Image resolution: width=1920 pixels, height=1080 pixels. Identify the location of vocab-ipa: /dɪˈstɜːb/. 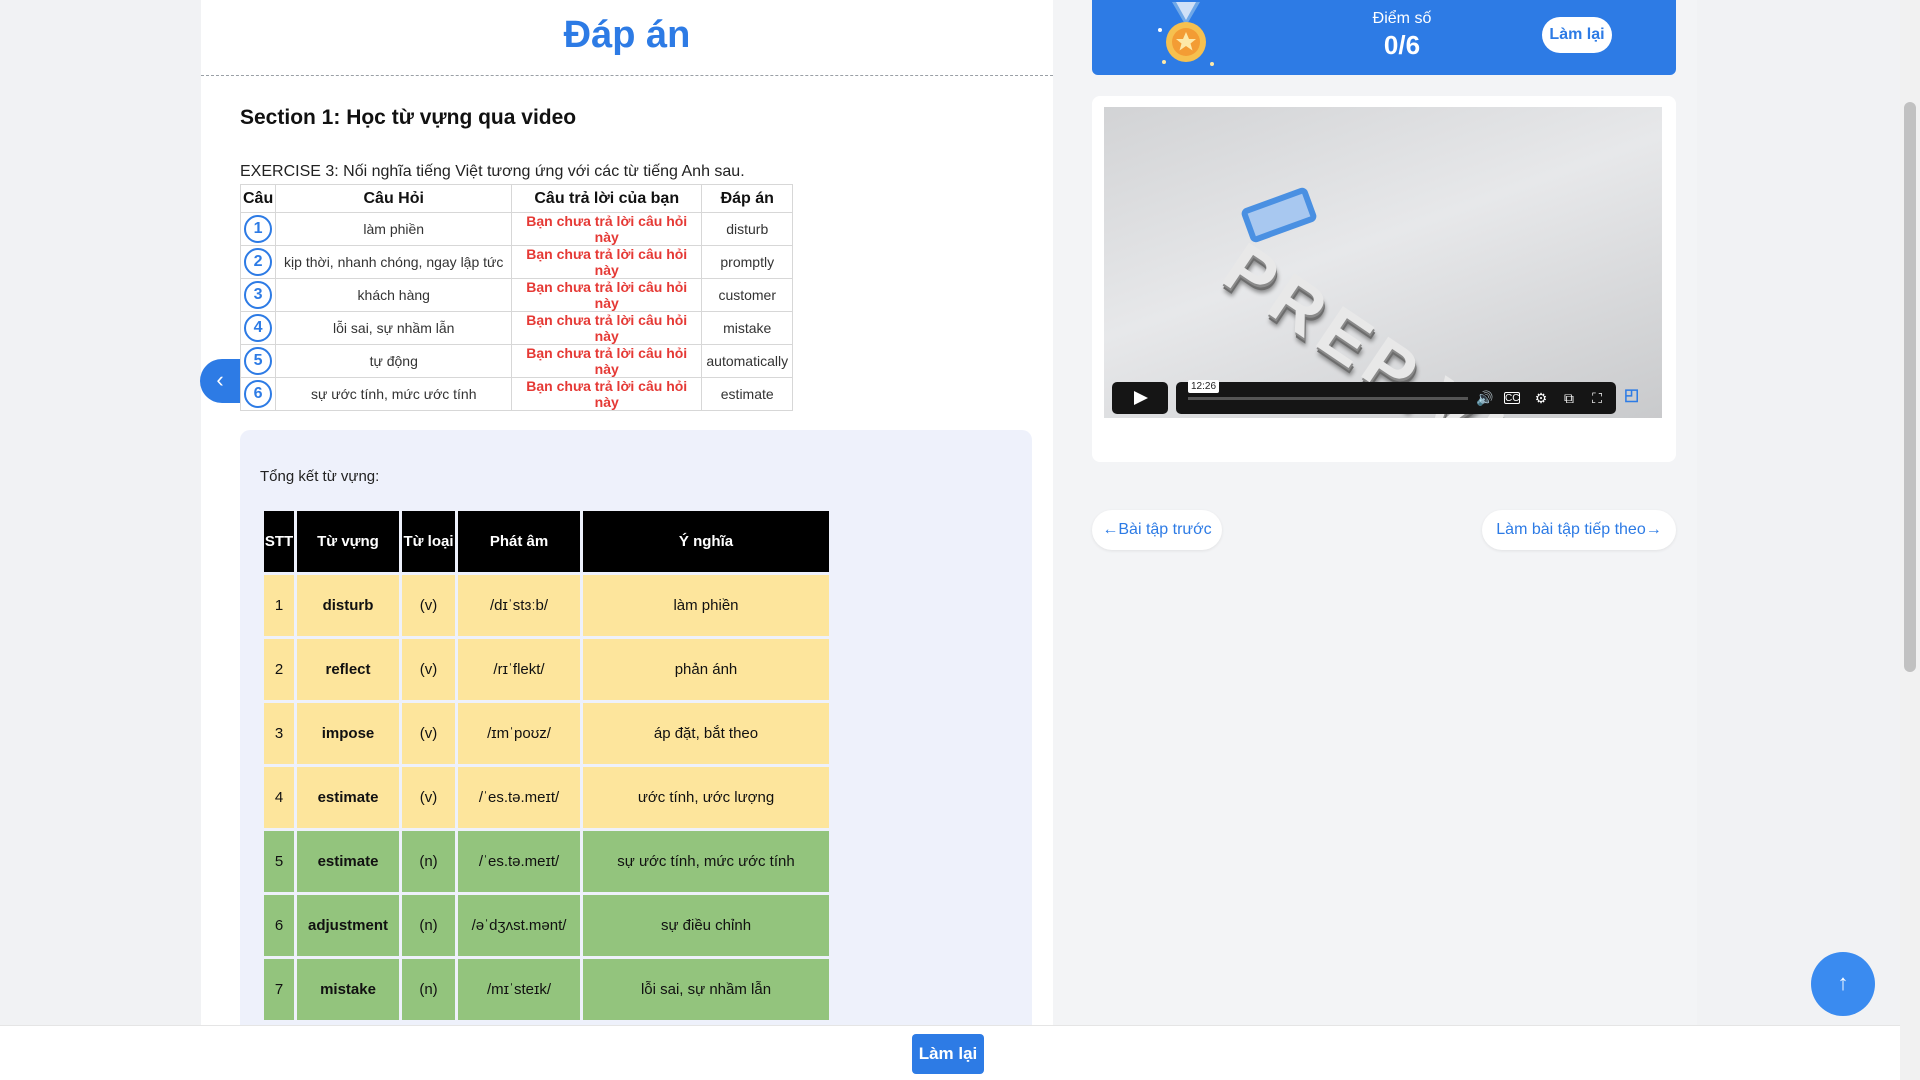
(519, 605).